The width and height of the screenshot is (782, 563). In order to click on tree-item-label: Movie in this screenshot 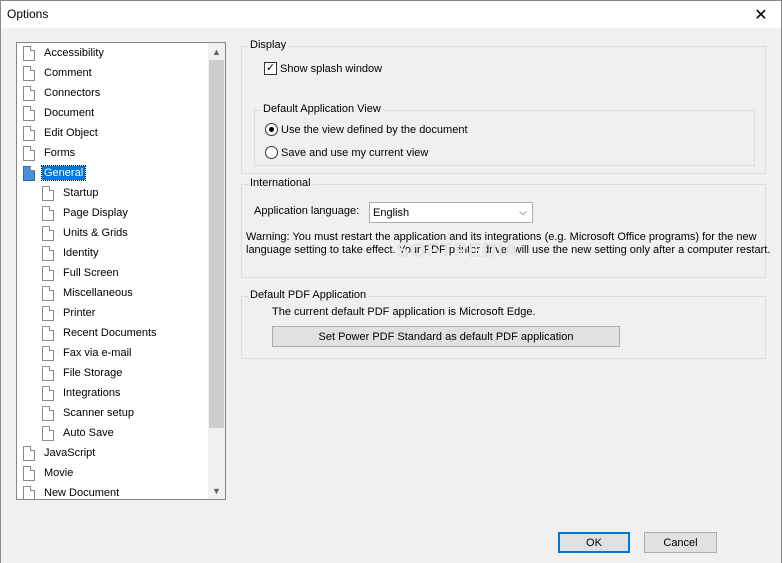, I will do `click(59, 473)`.